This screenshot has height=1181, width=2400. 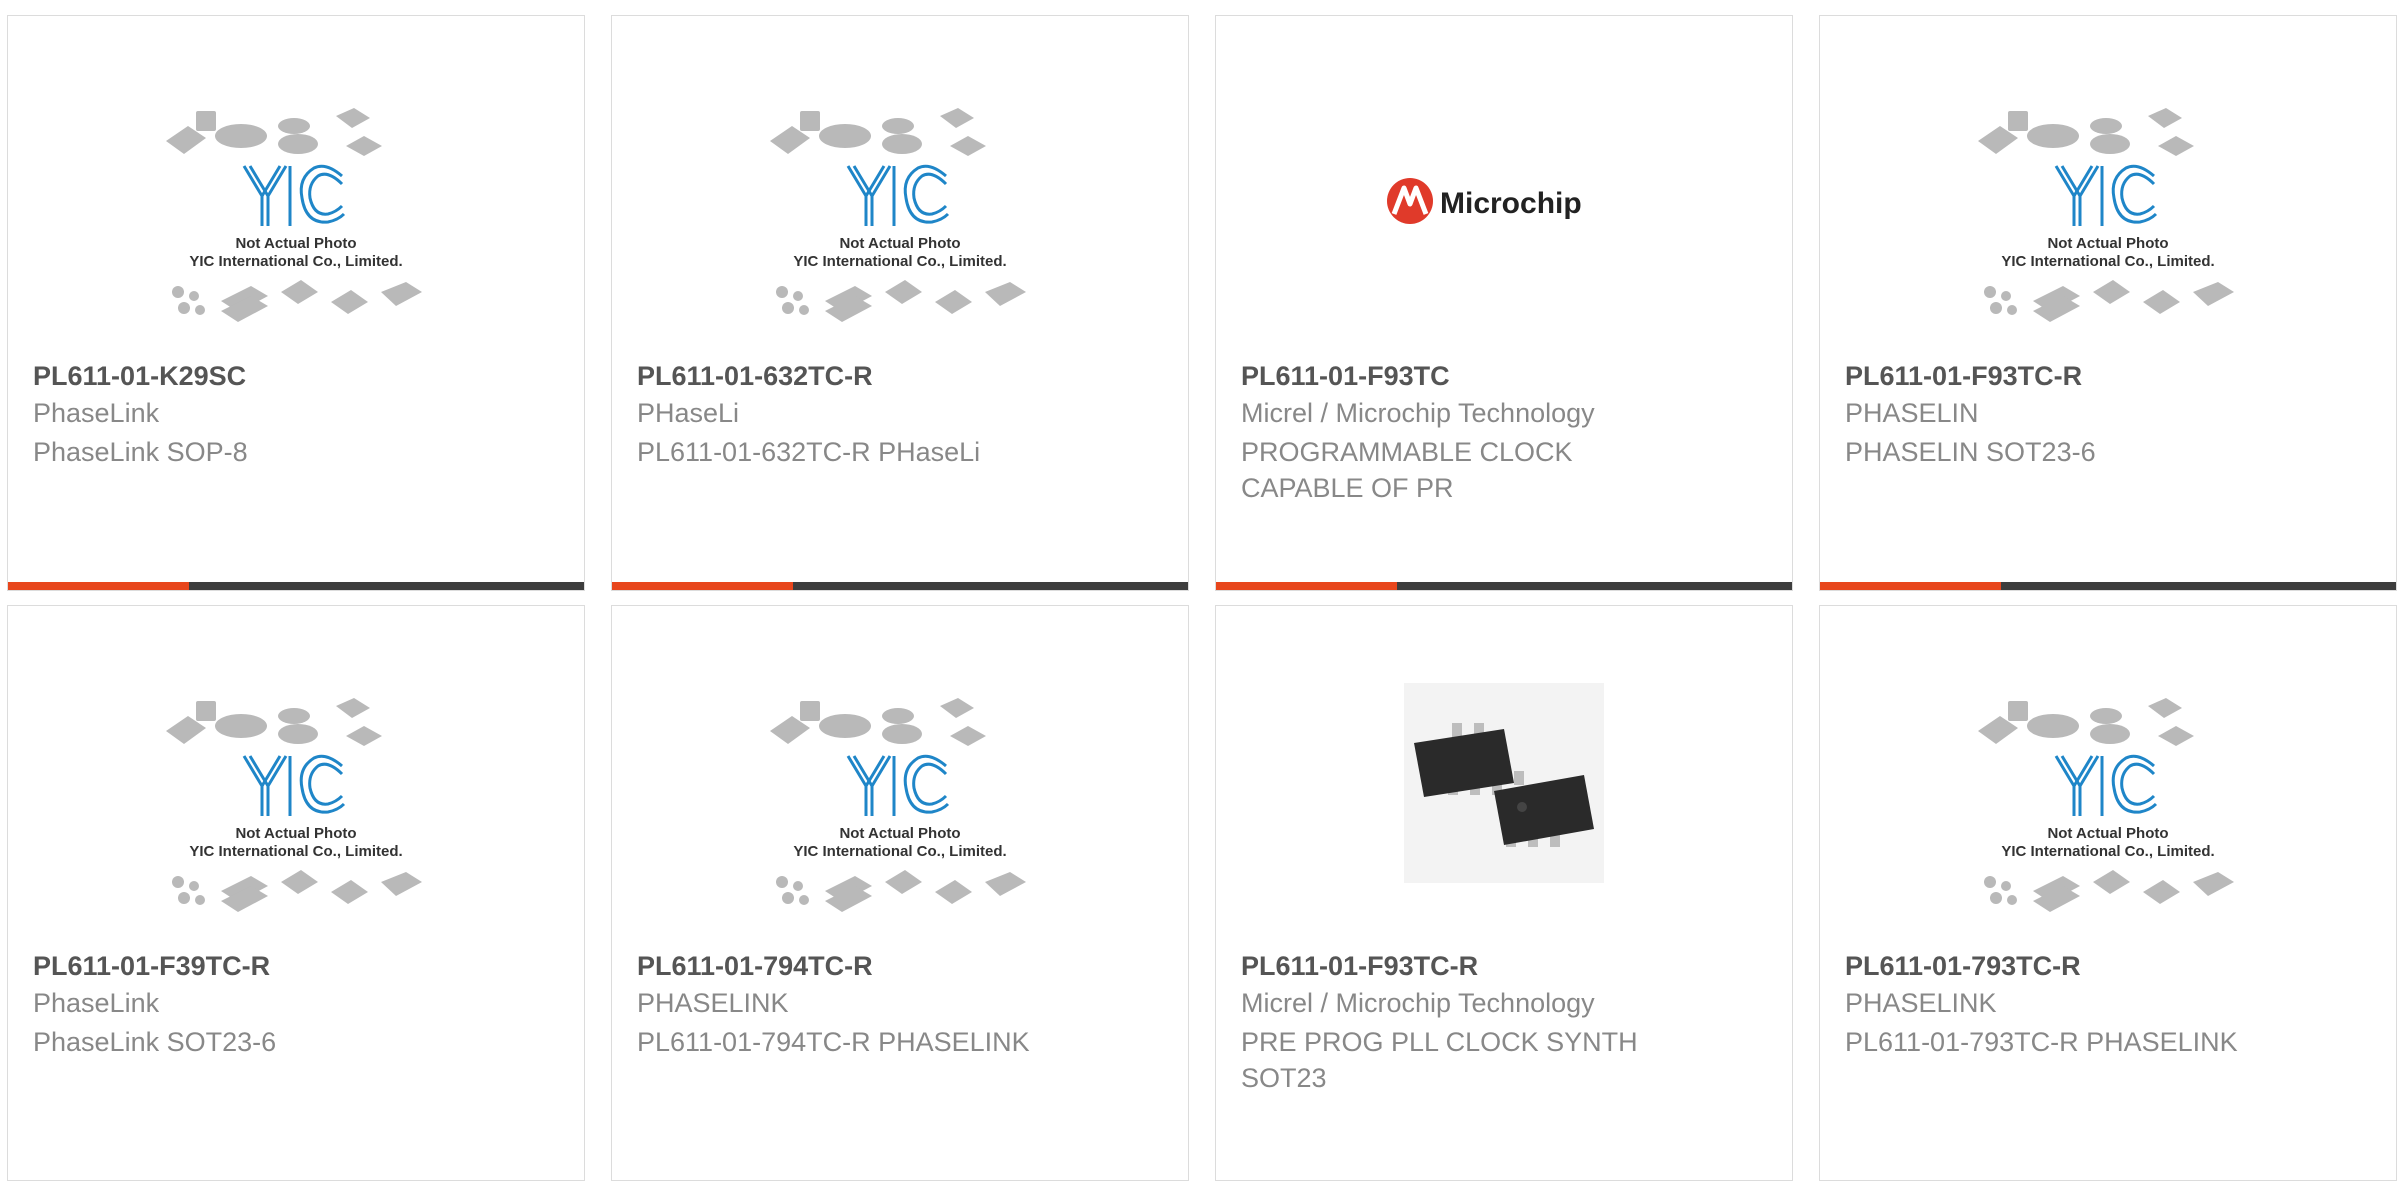 I want to click on product-image-photo, so click(x=1504, y=804).